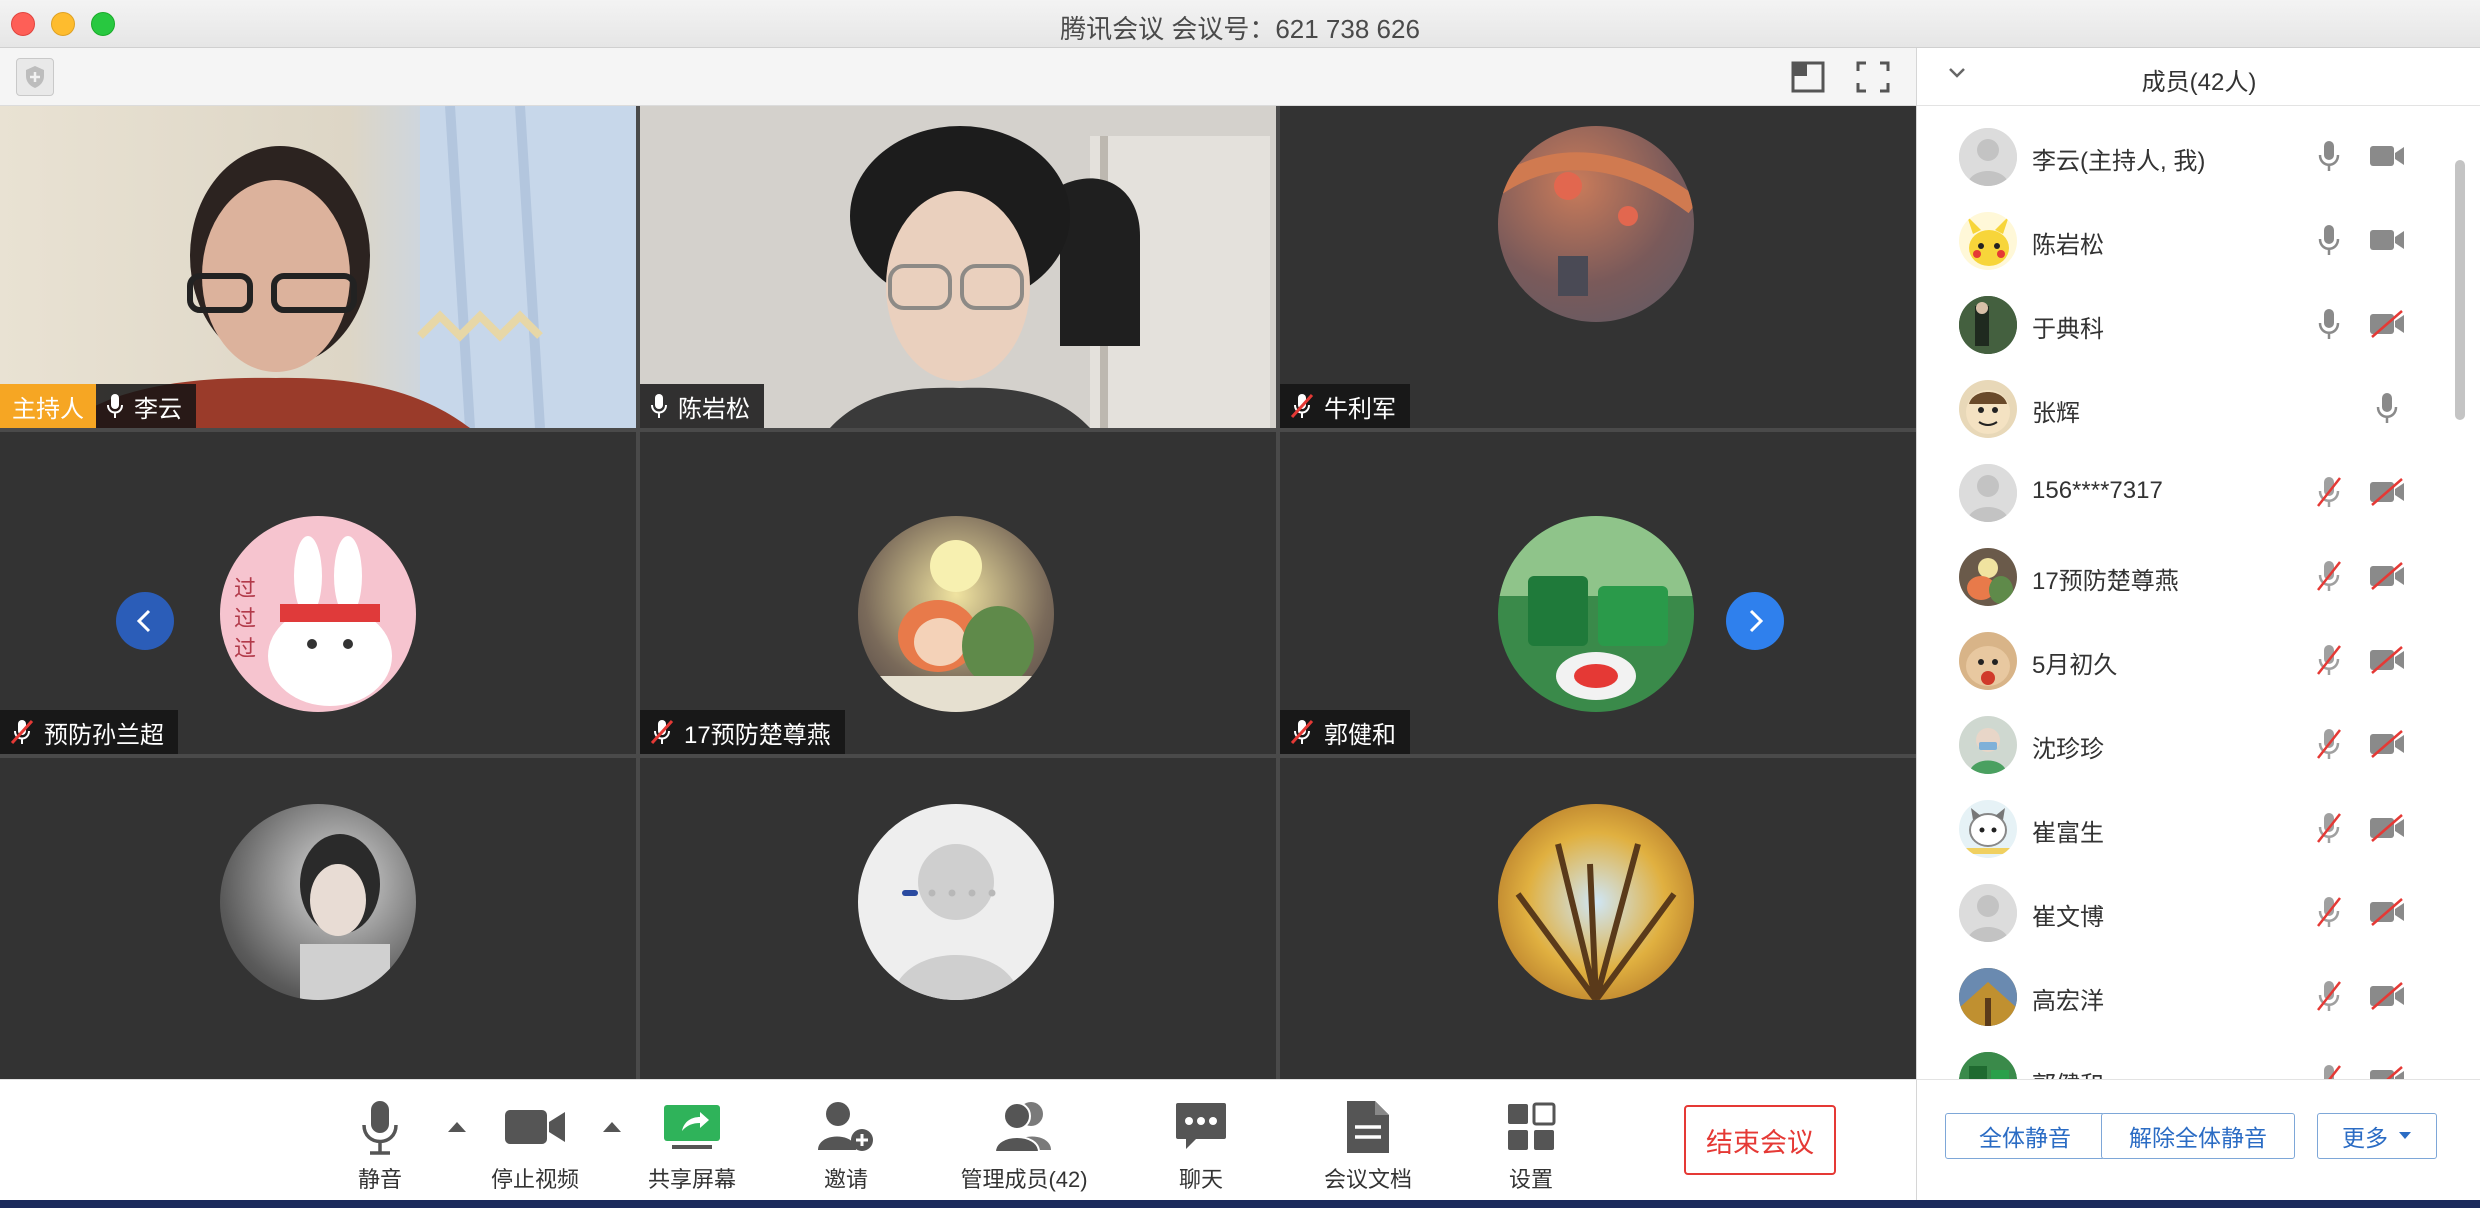 Image resolution: width=2480 pixels, height=1208 pixels. I want to click on participant-name: 郭健和, so click(1360, 735).